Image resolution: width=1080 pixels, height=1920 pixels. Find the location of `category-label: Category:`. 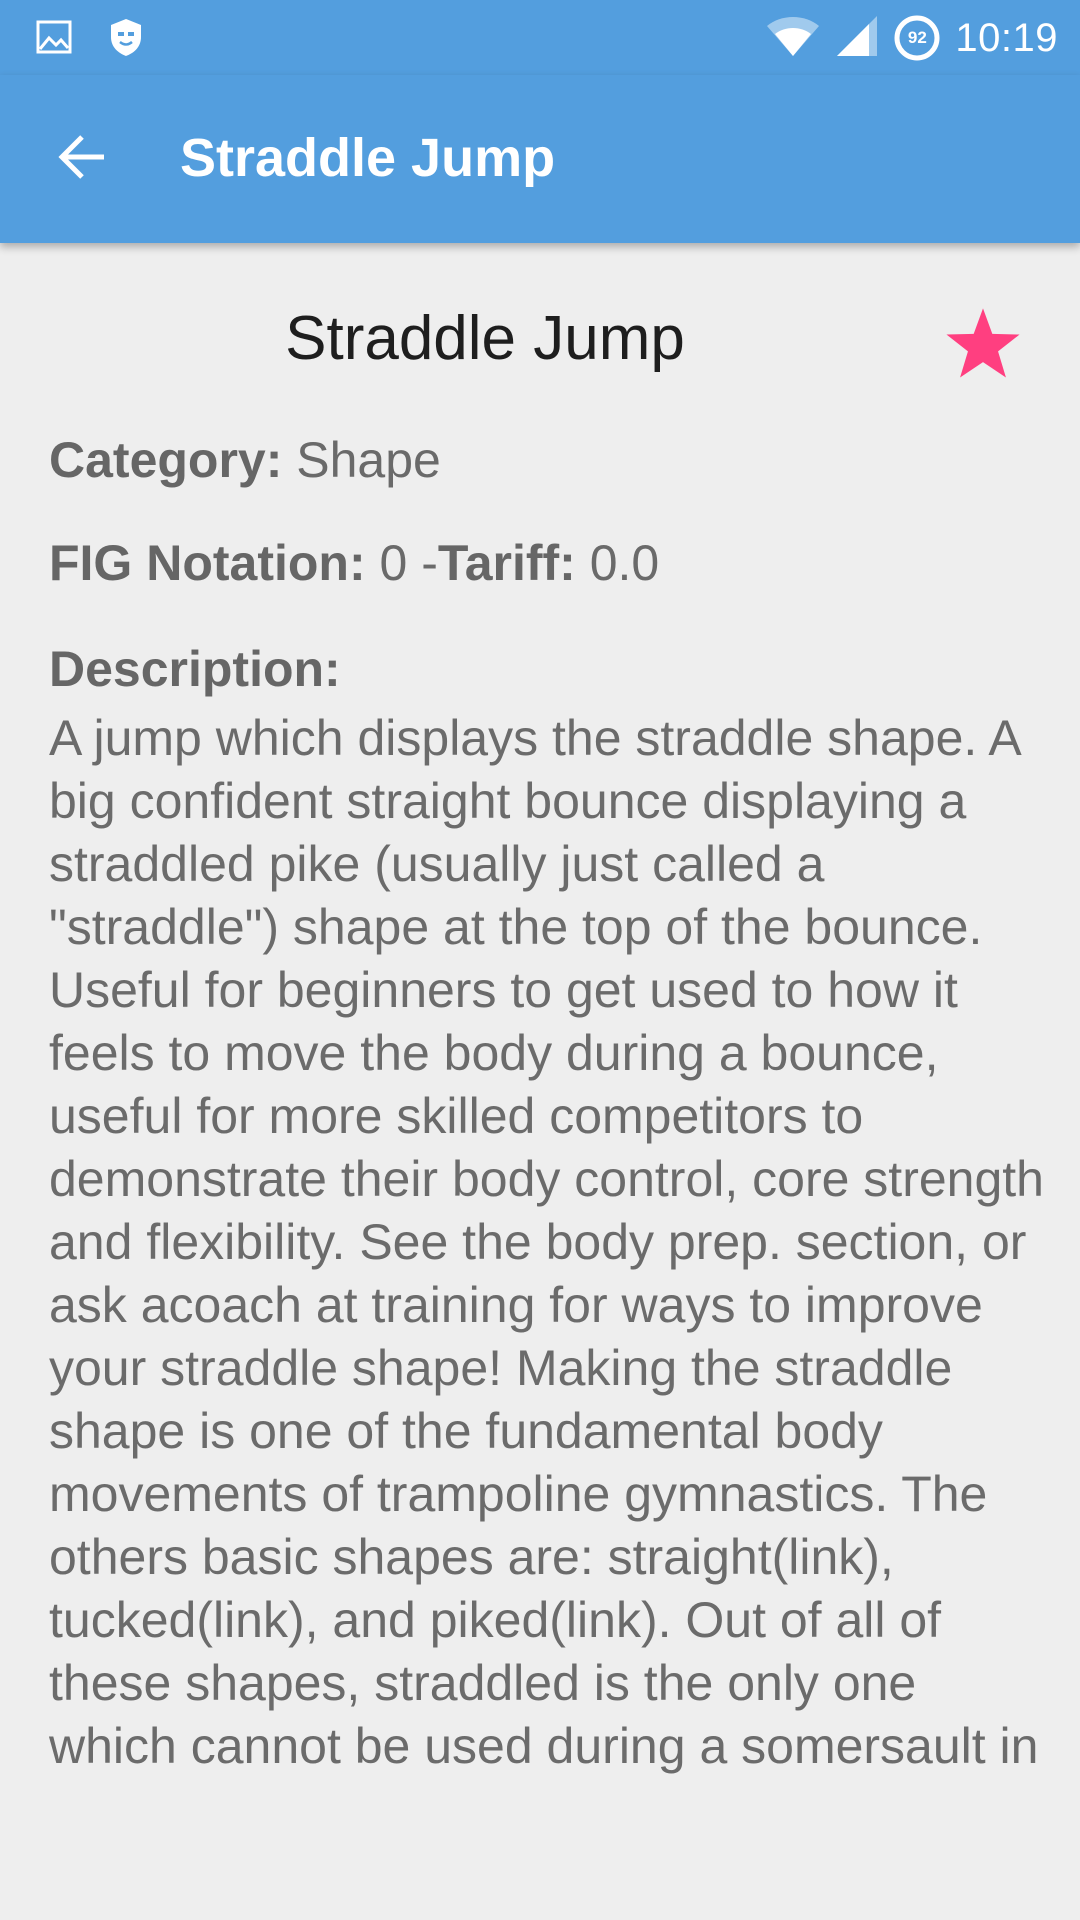

category-label: Category: is located at coordinates (166, 460).